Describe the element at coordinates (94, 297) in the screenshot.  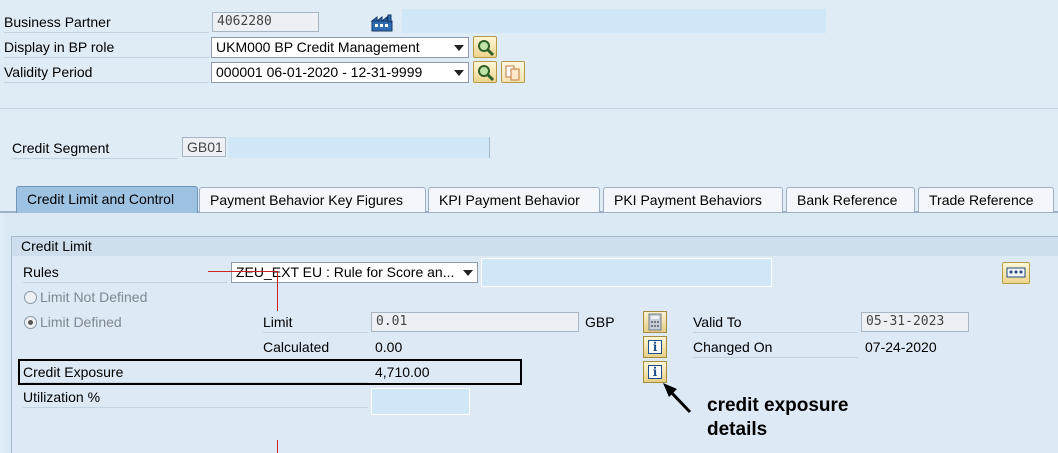
I see `limit-not-defined-label: Limit Not Defined` at that location.